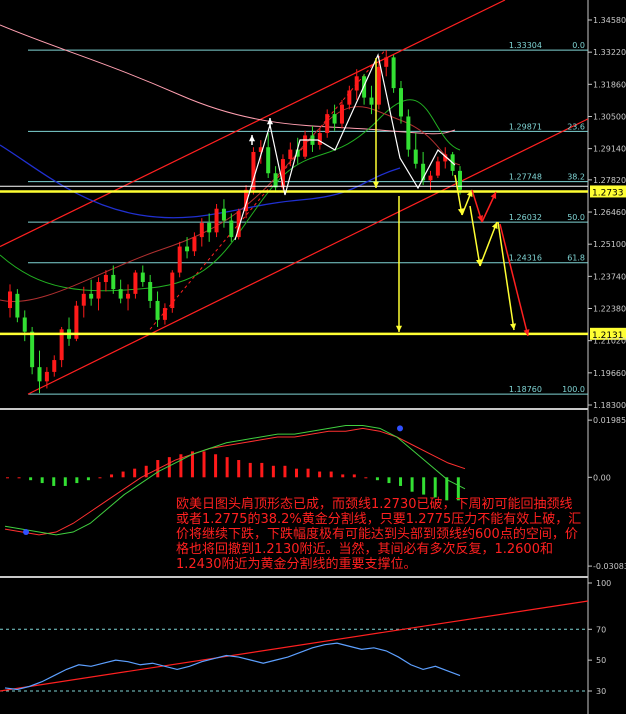 The width and height of the screenshot is (626, 714). Describe the element at coordinates (573, 389) in the screenshot. I see `fib-pct-label: 100.0` at that location.